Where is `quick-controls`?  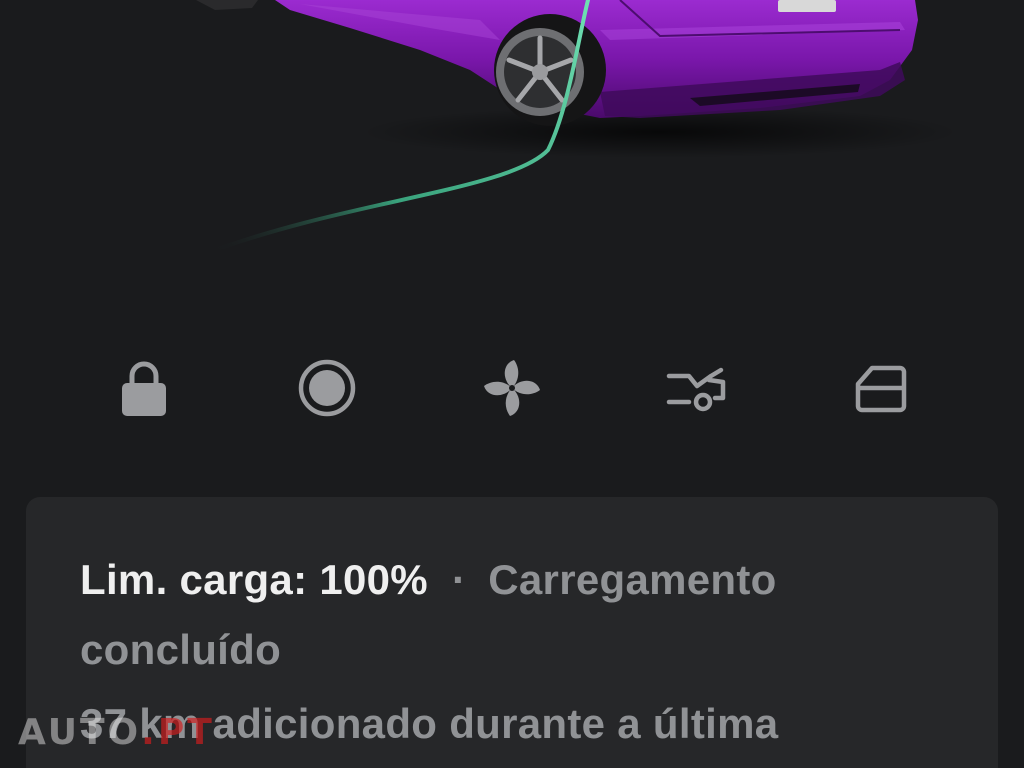 quick-controls is located at coordinates (512, 388).